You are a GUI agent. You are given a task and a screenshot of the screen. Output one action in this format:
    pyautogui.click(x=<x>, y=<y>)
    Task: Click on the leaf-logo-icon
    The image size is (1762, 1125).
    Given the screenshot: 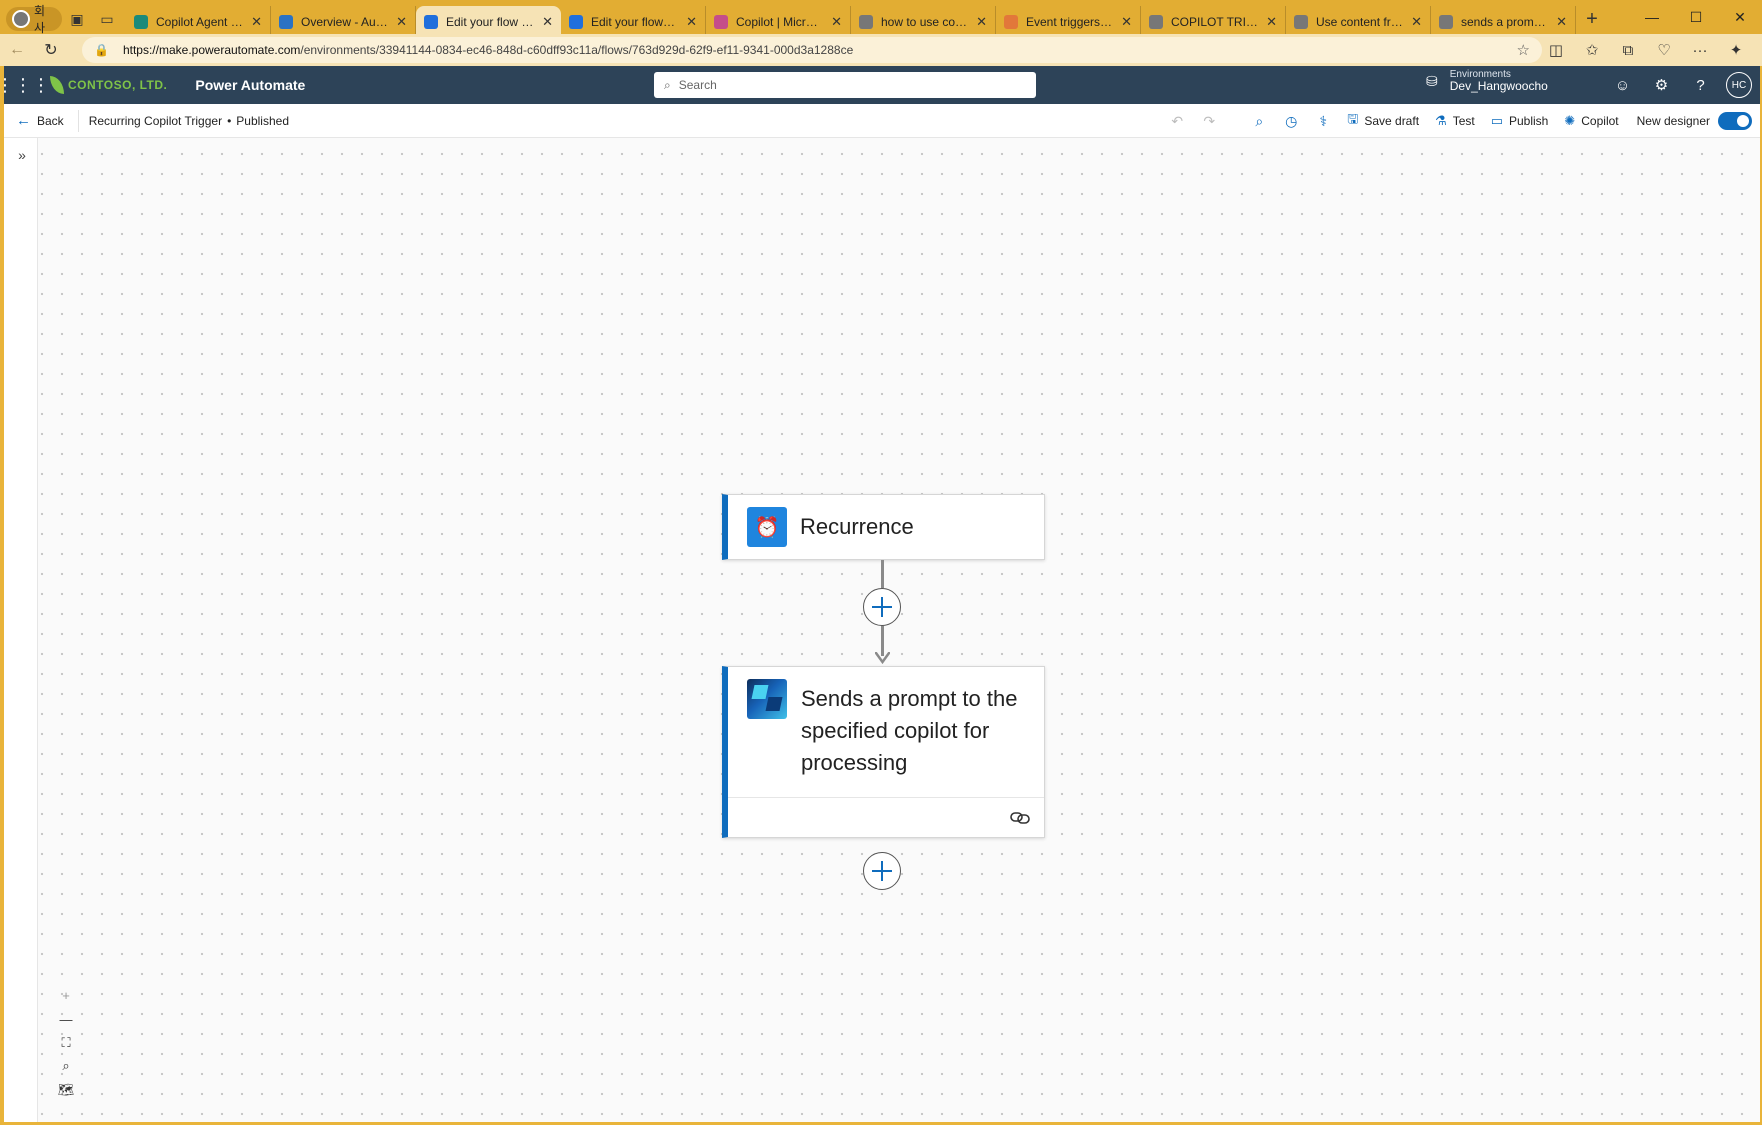 What is the action you would take?
    pyautogui.click(x=57, y=85)
    